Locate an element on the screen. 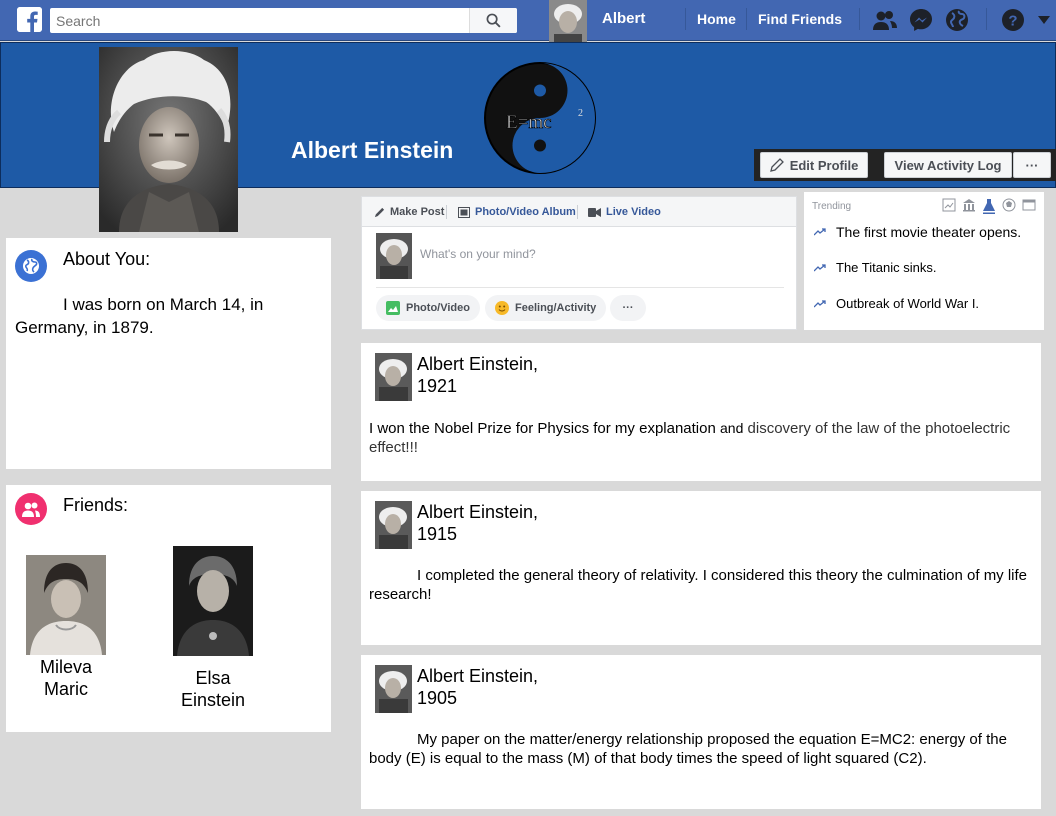 The height and width of the screenshot is (816, 1056). post-author: Albert Einstein, 1921 is located at coordinates (567, 375).